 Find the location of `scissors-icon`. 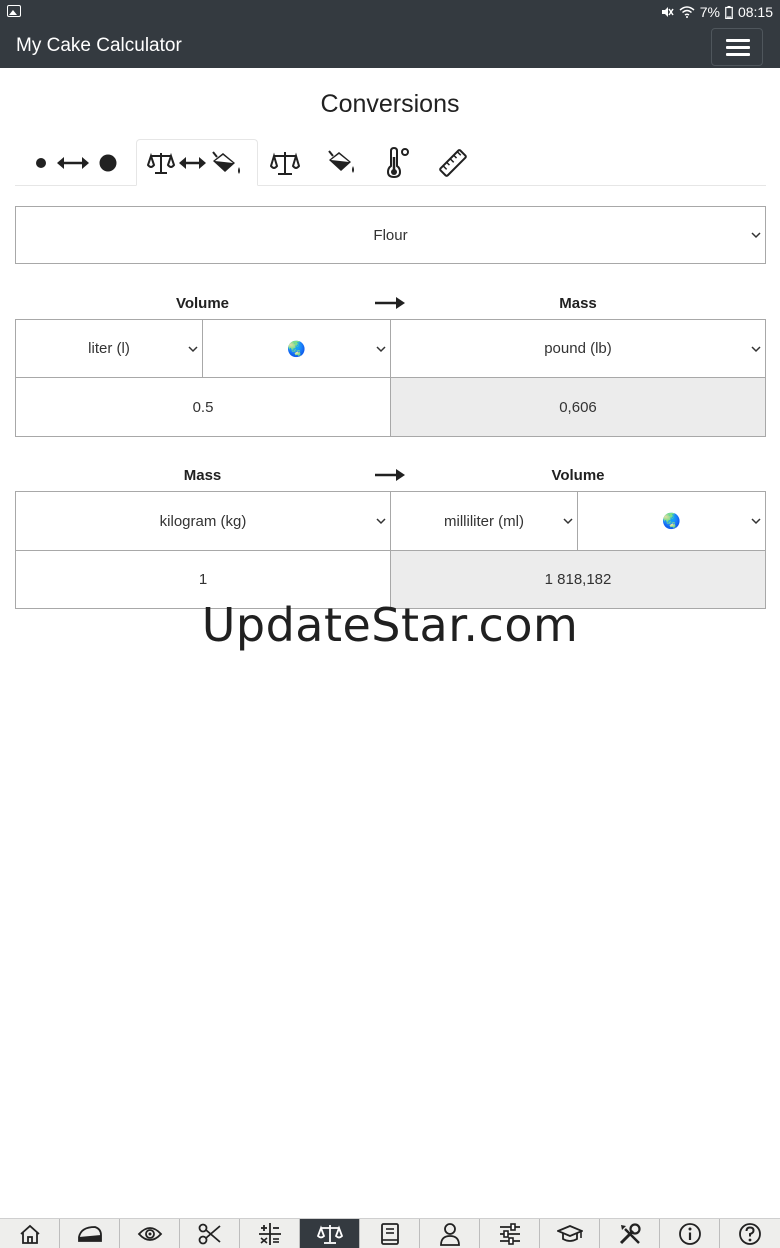

scissors-icon is located at coordinates (209, 1234).